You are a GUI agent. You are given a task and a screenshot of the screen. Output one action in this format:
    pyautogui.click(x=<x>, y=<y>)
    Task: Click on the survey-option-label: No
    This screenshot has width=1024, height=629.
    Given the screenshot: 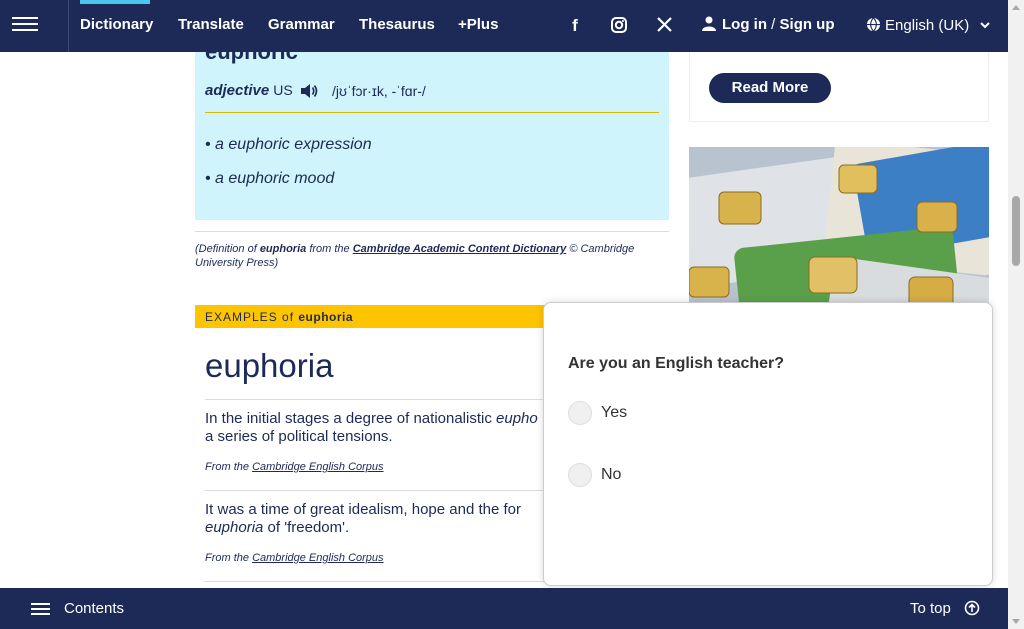 What is the action you would take?
    pyautogui.click(x=611, y=474)
    